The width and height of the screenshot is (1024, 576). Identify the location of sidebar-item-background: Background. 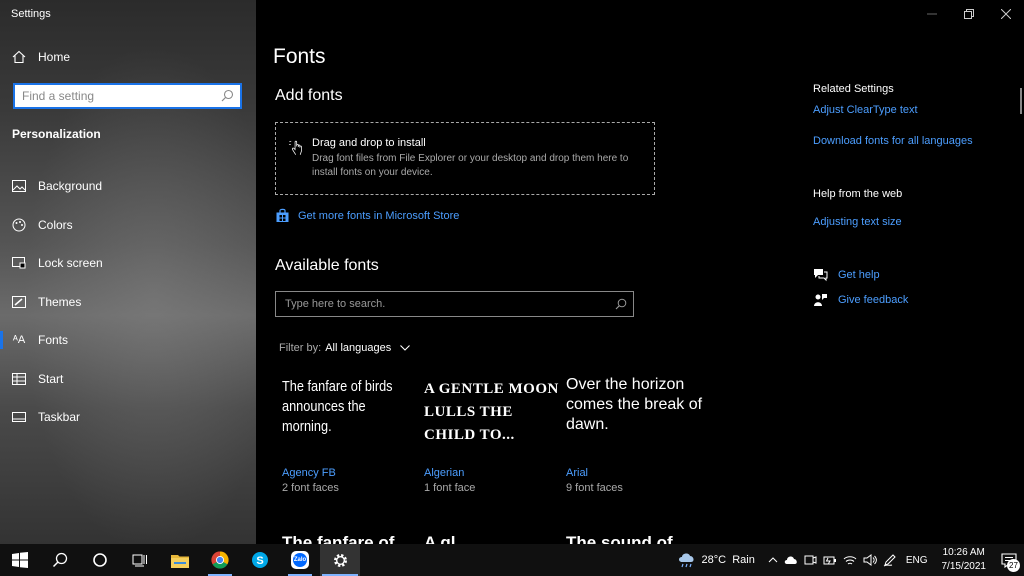
(128, 186).